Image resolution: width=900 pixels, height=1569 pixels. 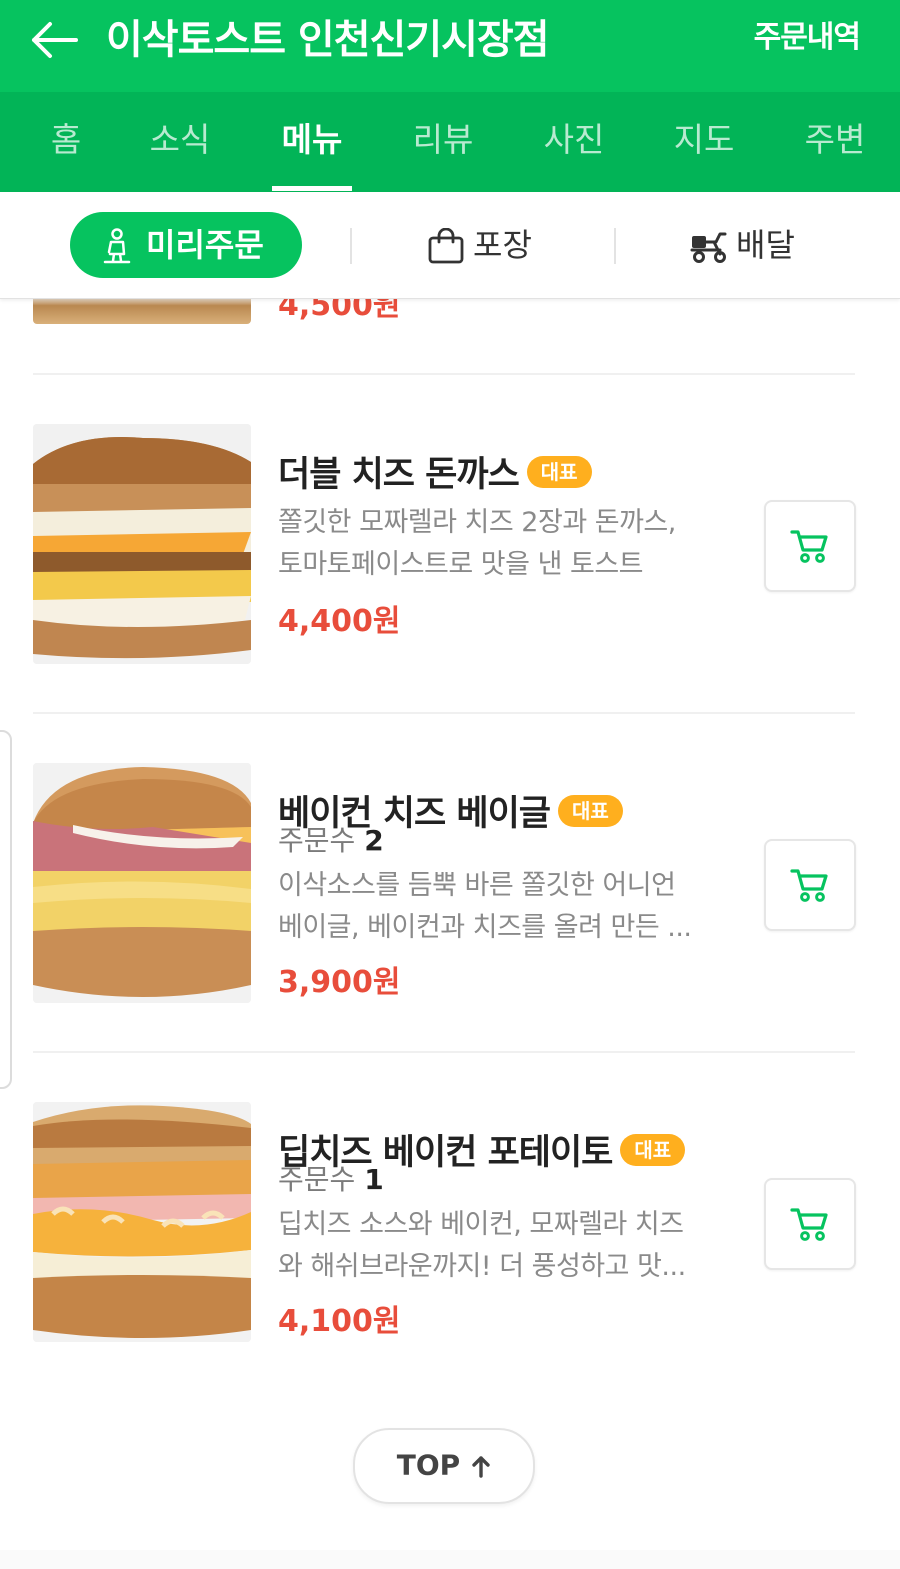 I want to click on order-count: 주문수 2, so click(x=331, y=839).